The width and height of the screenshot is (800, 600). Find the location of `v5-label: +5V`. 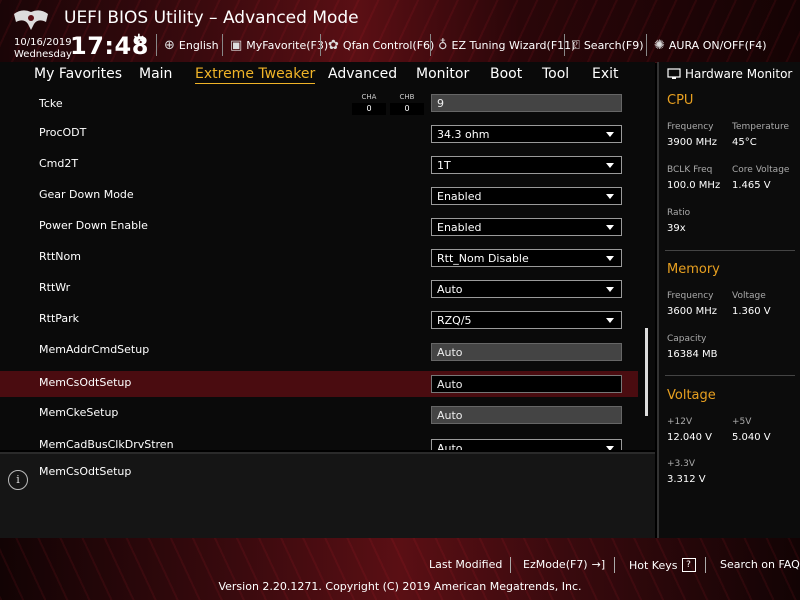

v5-label: +5V is located at coordinates (742, 422).